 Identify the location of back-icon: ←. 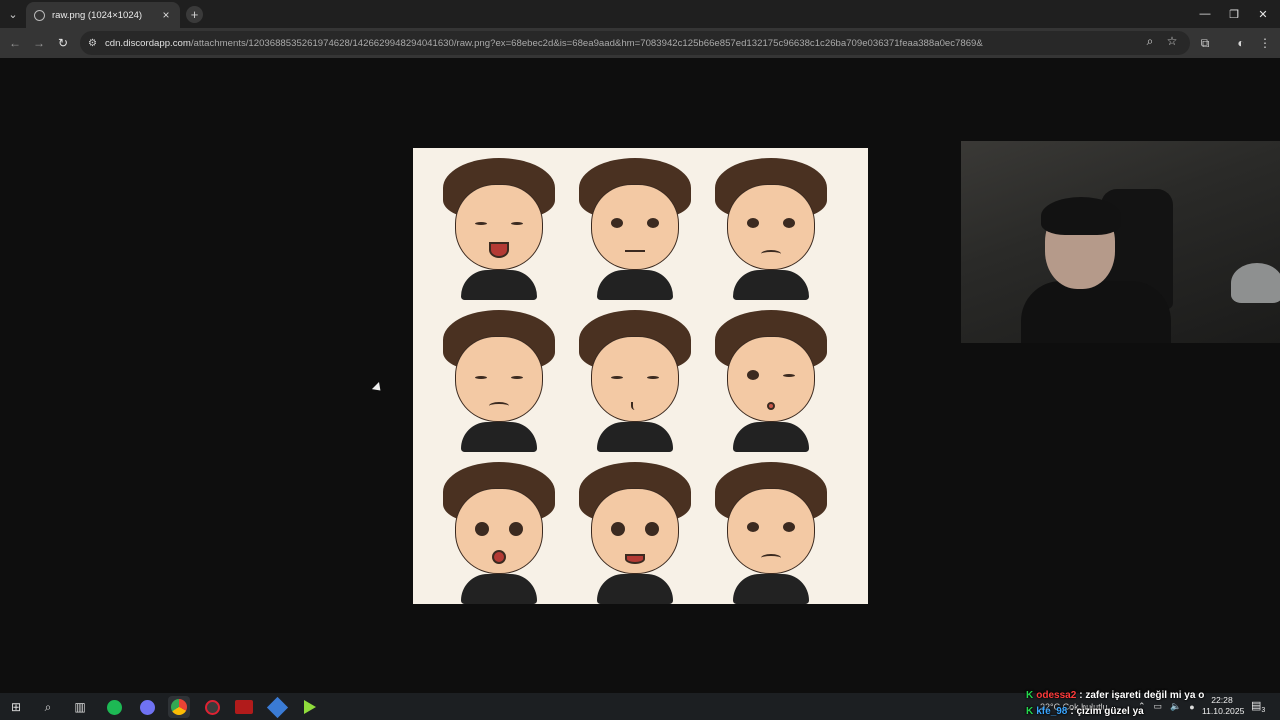
(15, 43).